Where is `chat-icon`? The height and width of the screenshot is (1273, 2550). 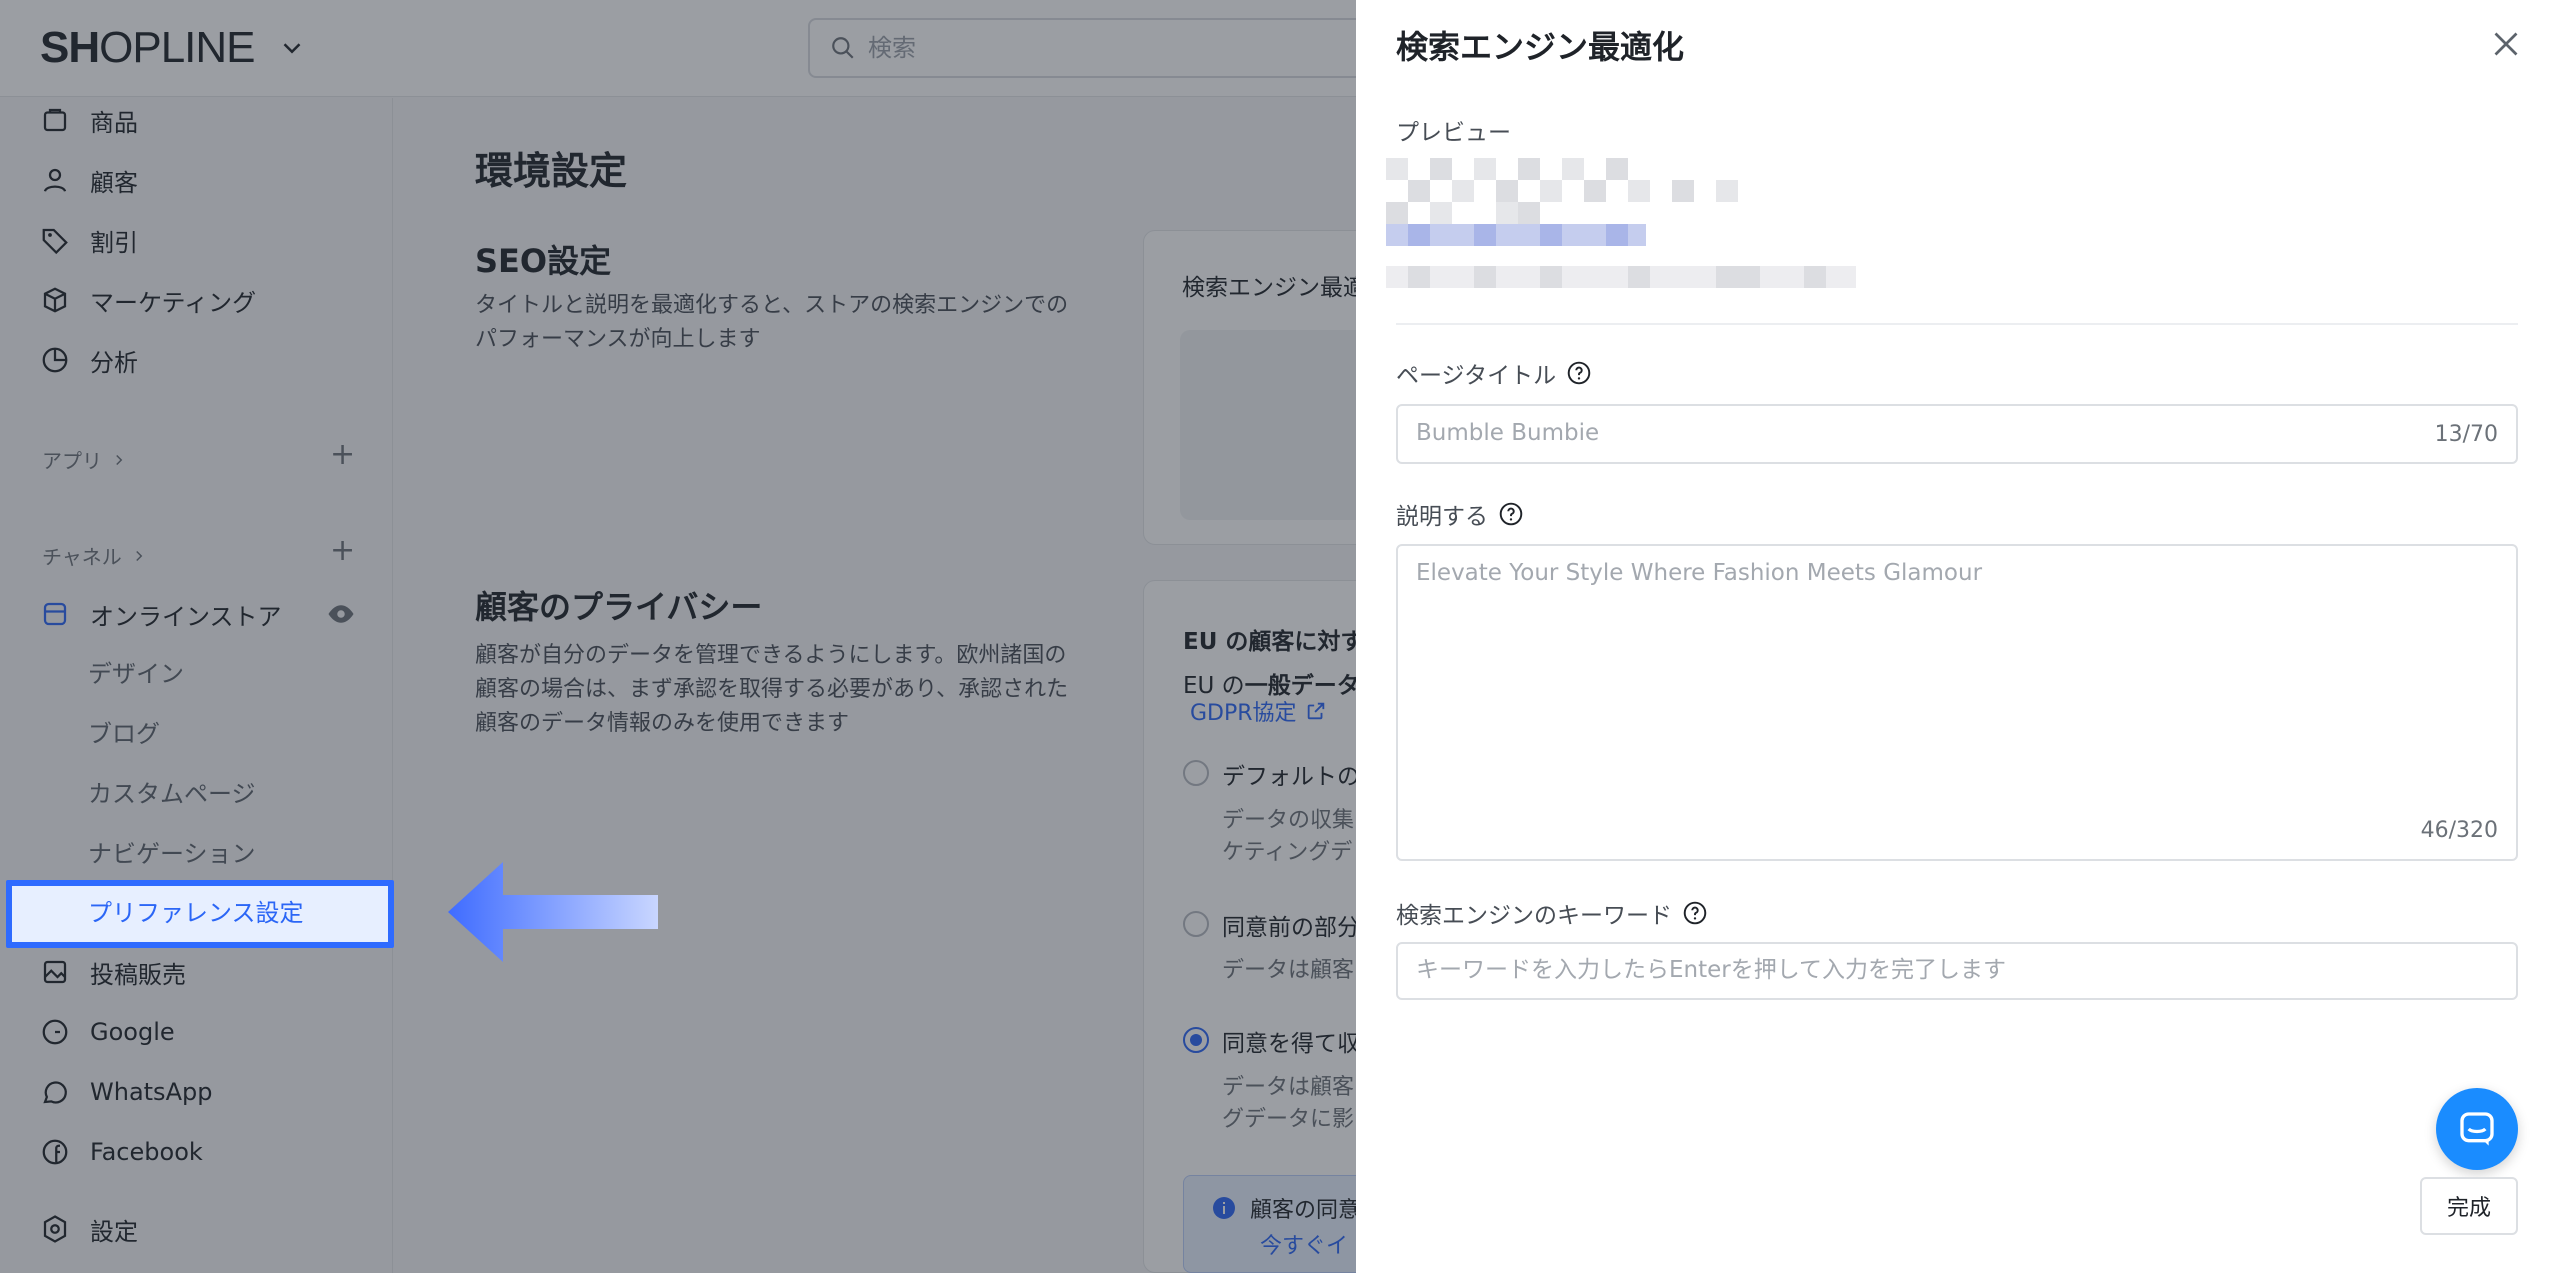
chat-icon is located at coordinates (2477, 1129).